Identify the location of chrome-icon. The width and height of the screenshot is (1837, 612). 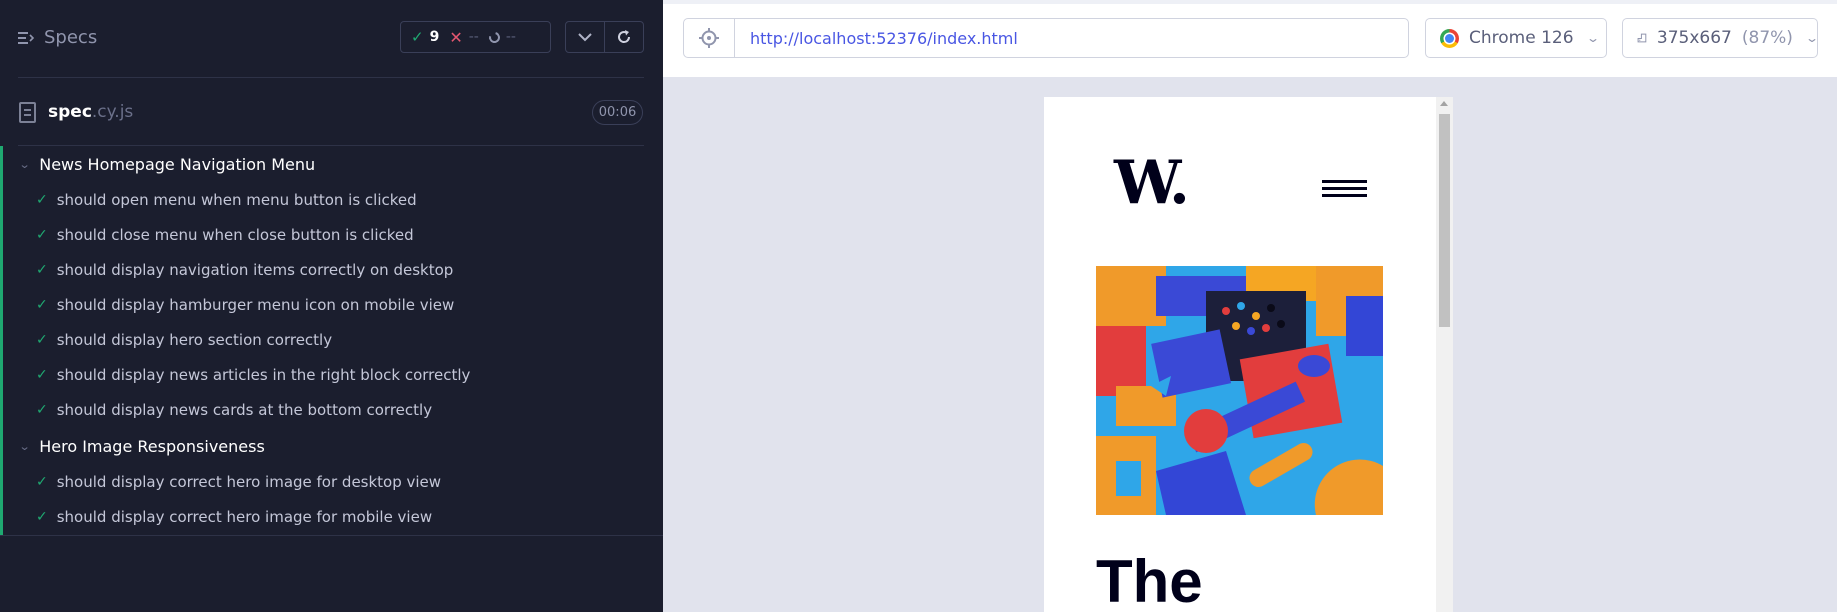
(1449, 38).